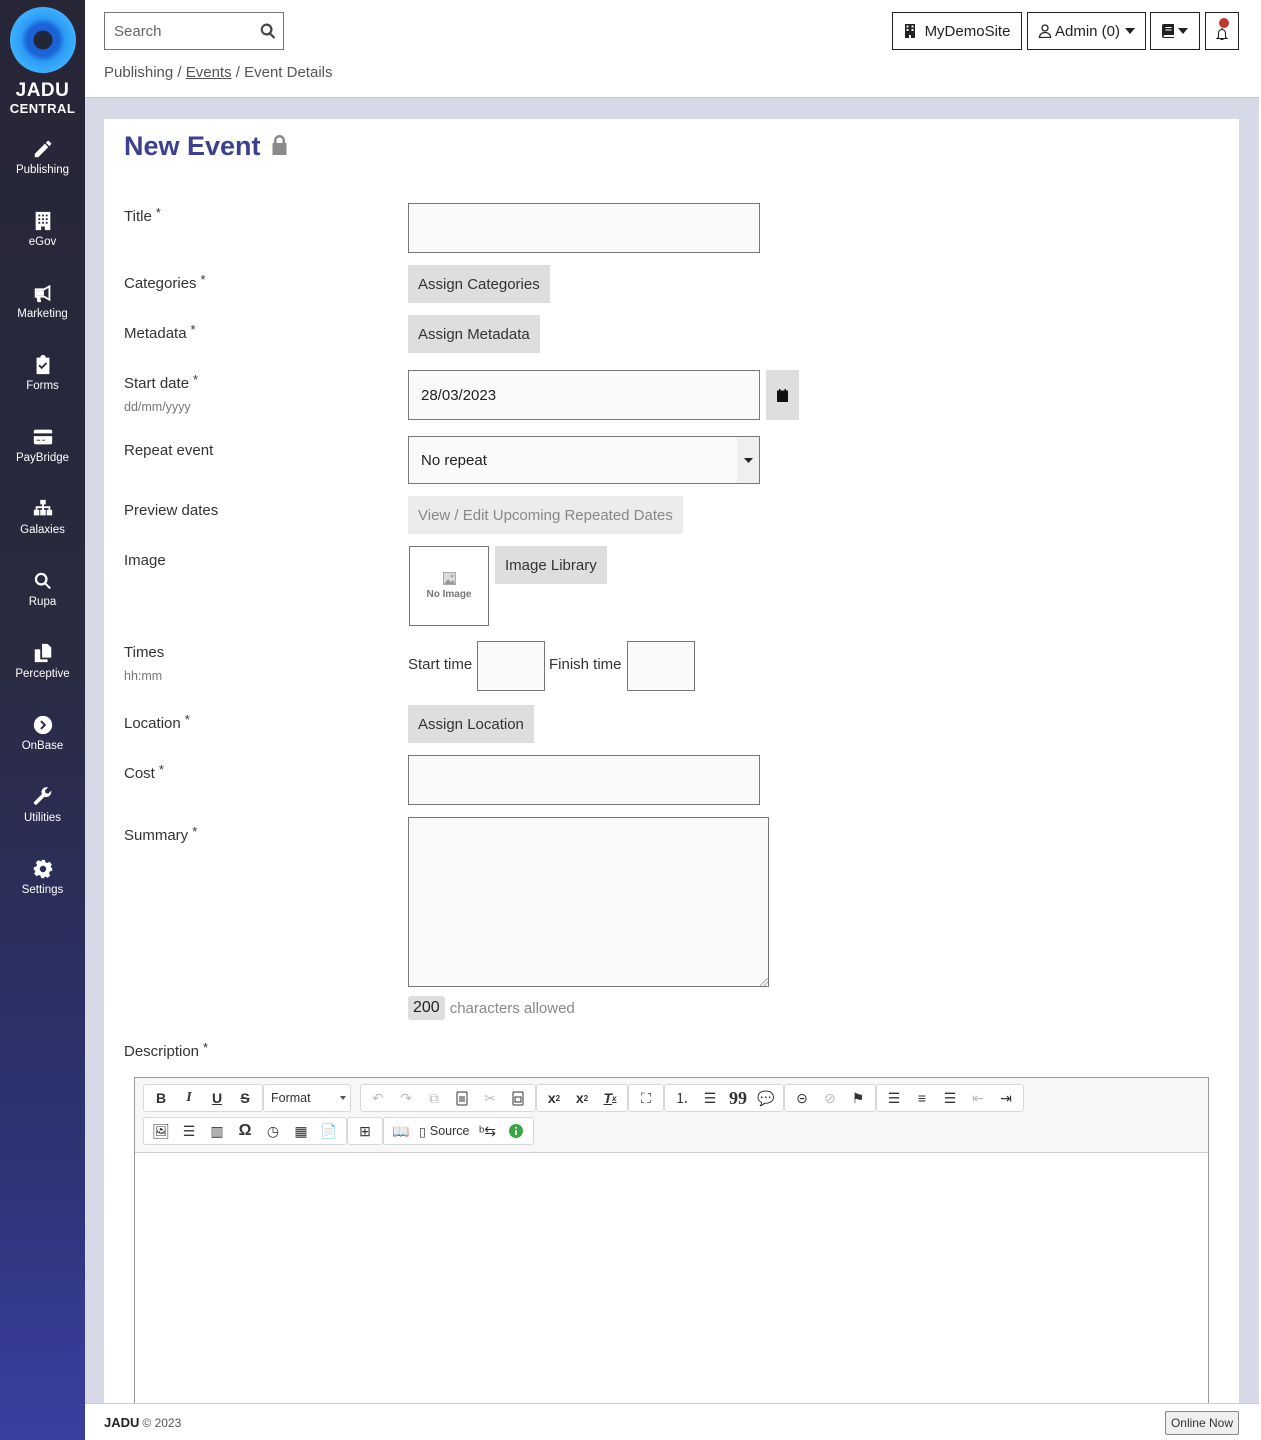  What do you see at coordinates (1201, 1423) in the screenshot?
I see `online-now-button: Online Now` at bounding box center [1201, 1423].